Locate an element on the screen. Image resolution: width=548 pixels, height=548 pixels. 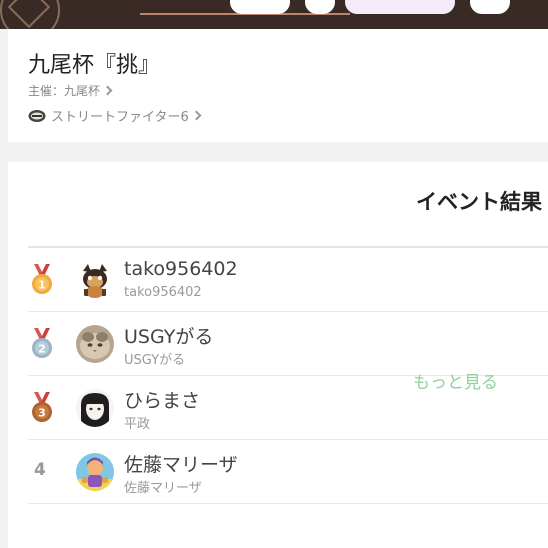
player-name: USGYがる is located at coordinates (169, 337).